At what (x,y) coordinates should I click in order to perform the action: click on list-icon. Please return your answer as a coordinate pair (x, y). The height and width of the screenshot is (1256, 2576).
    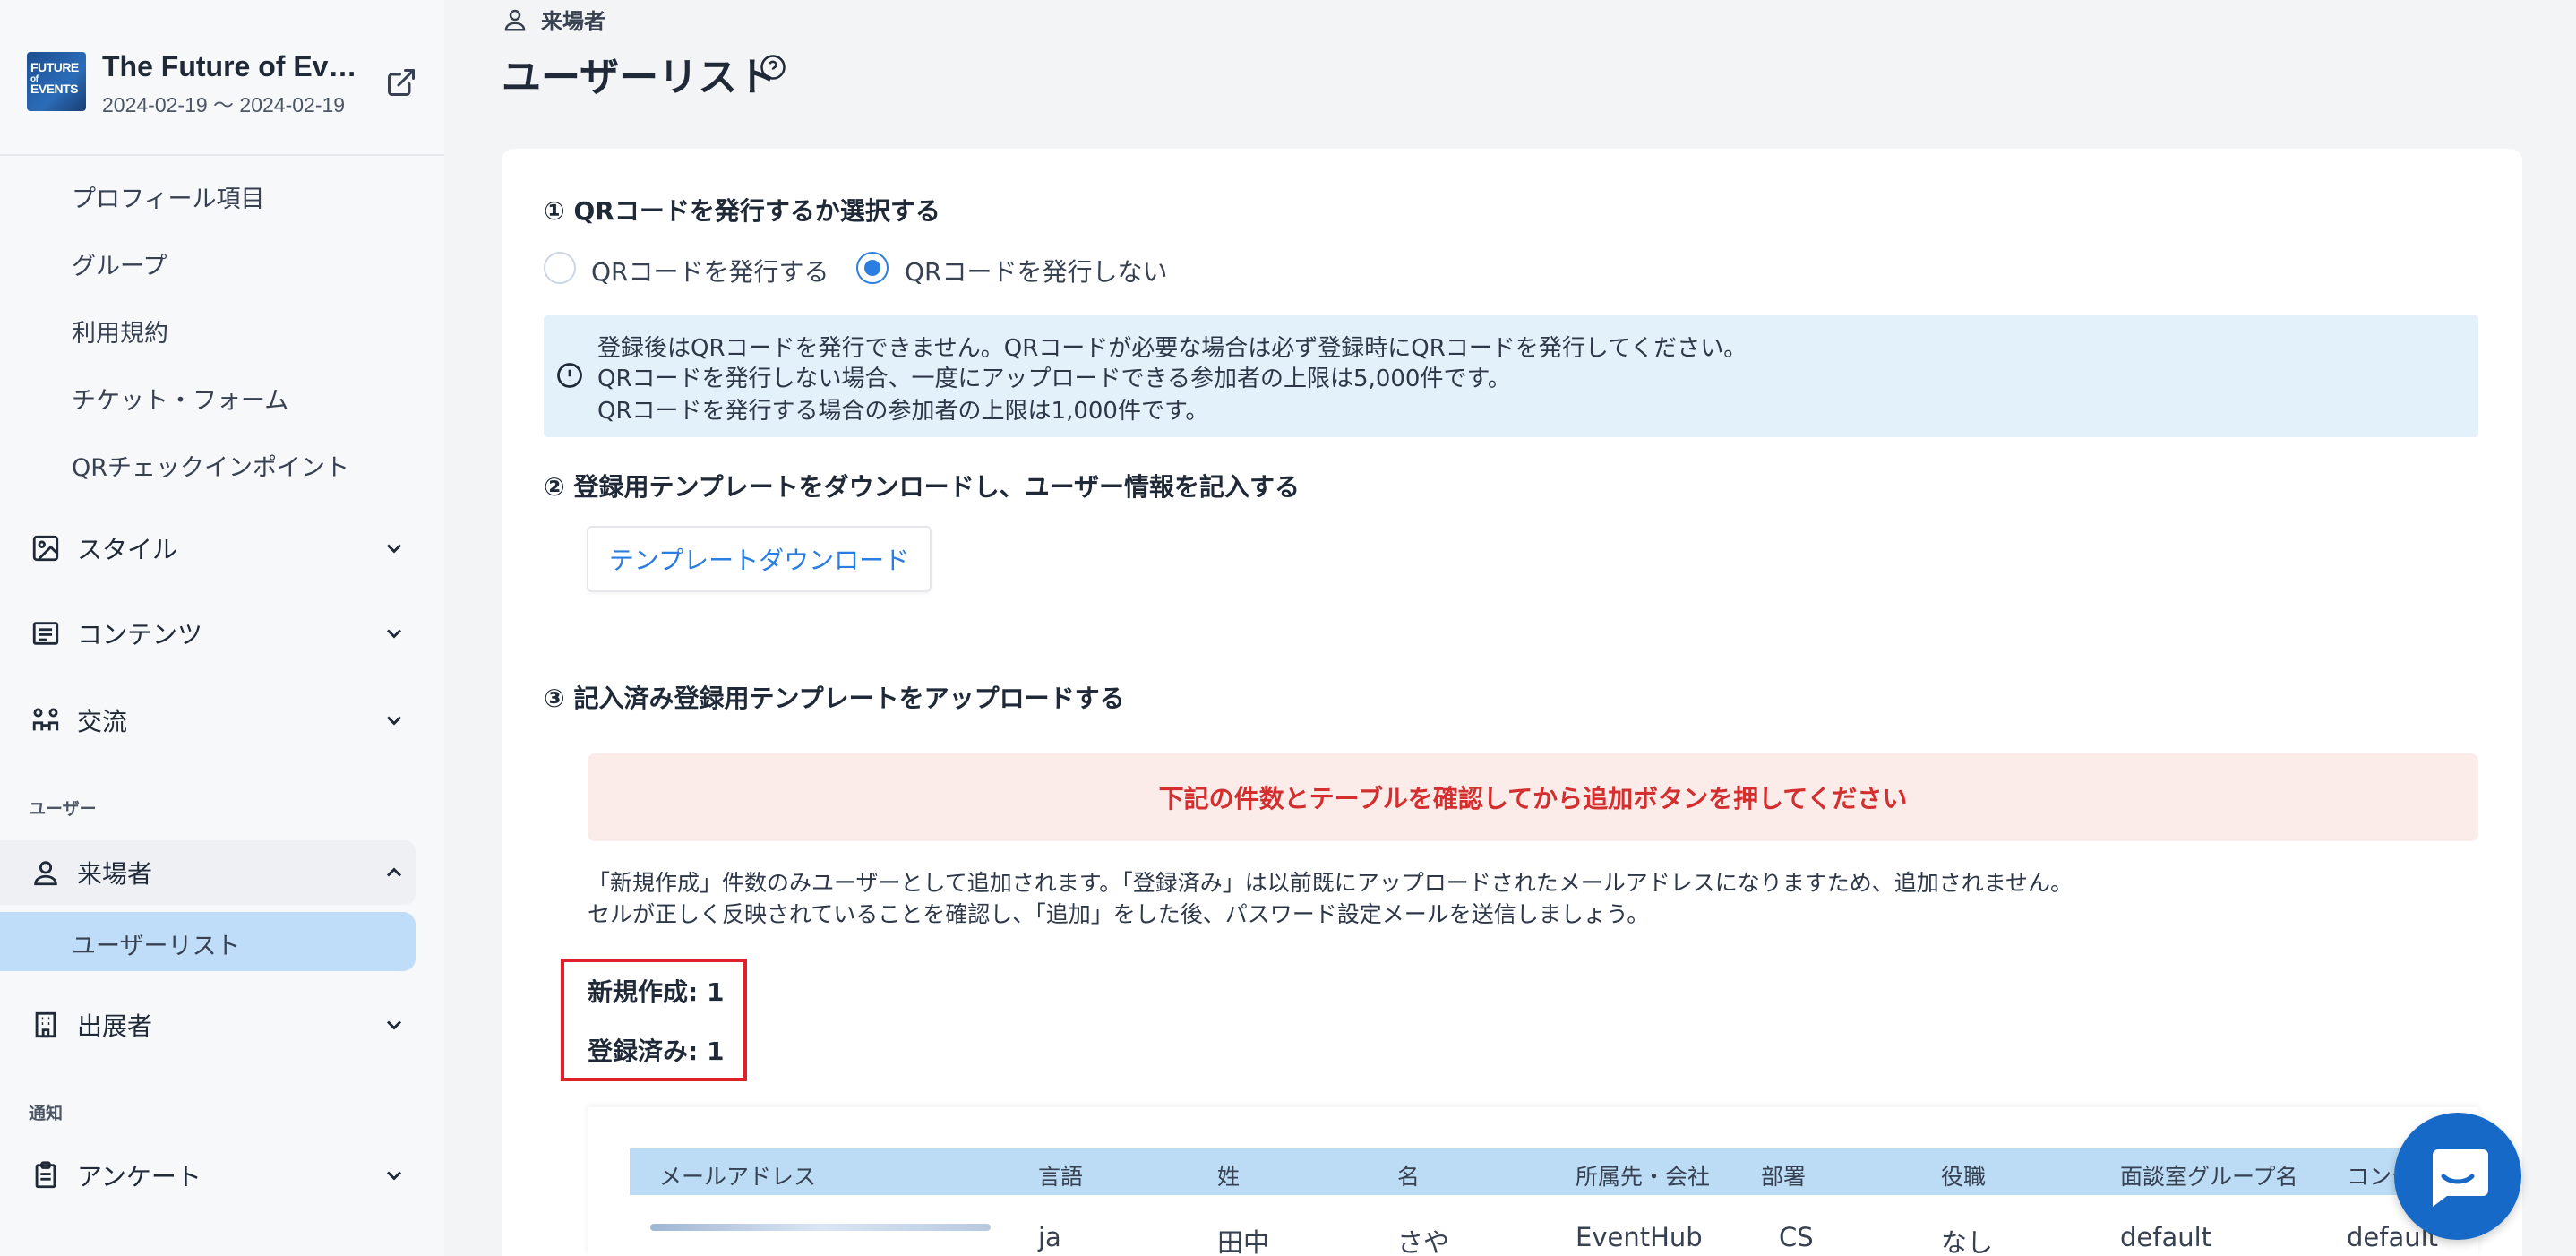
    Looking at the image, I should click on (45, 633).